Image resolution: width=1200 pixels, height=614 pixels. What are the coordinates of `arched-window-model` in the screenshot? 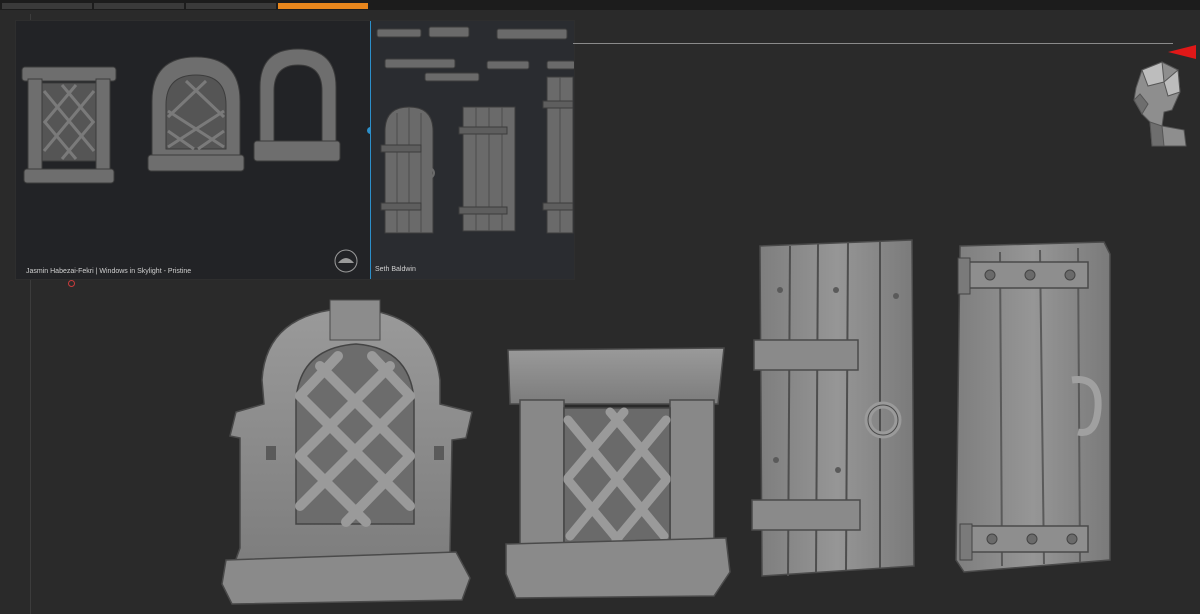 It's located at (347, 452).